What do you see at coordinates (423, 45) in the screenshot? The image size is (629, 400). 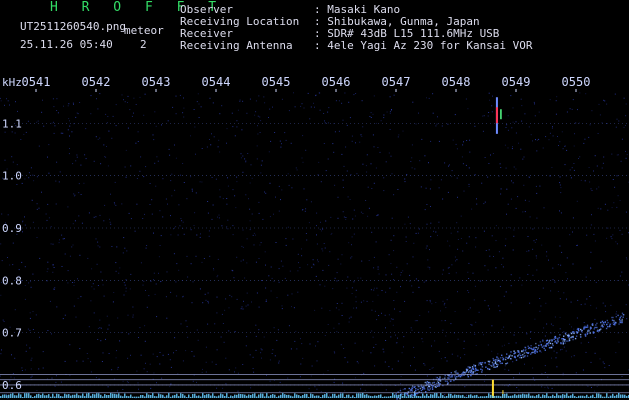 I see `info-value: : 4ele Yagi Az 230 for Kansai VOR` at bounding box center [423, 45].